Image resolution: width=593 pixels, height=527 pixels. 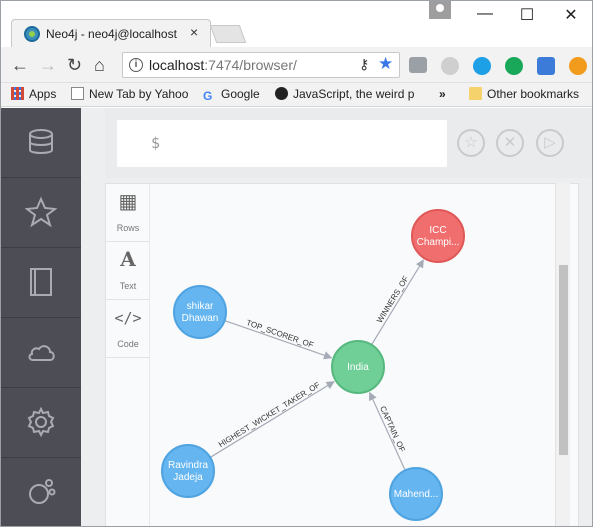 I want to click on code-icon: </>, so click(x=128, y=318).